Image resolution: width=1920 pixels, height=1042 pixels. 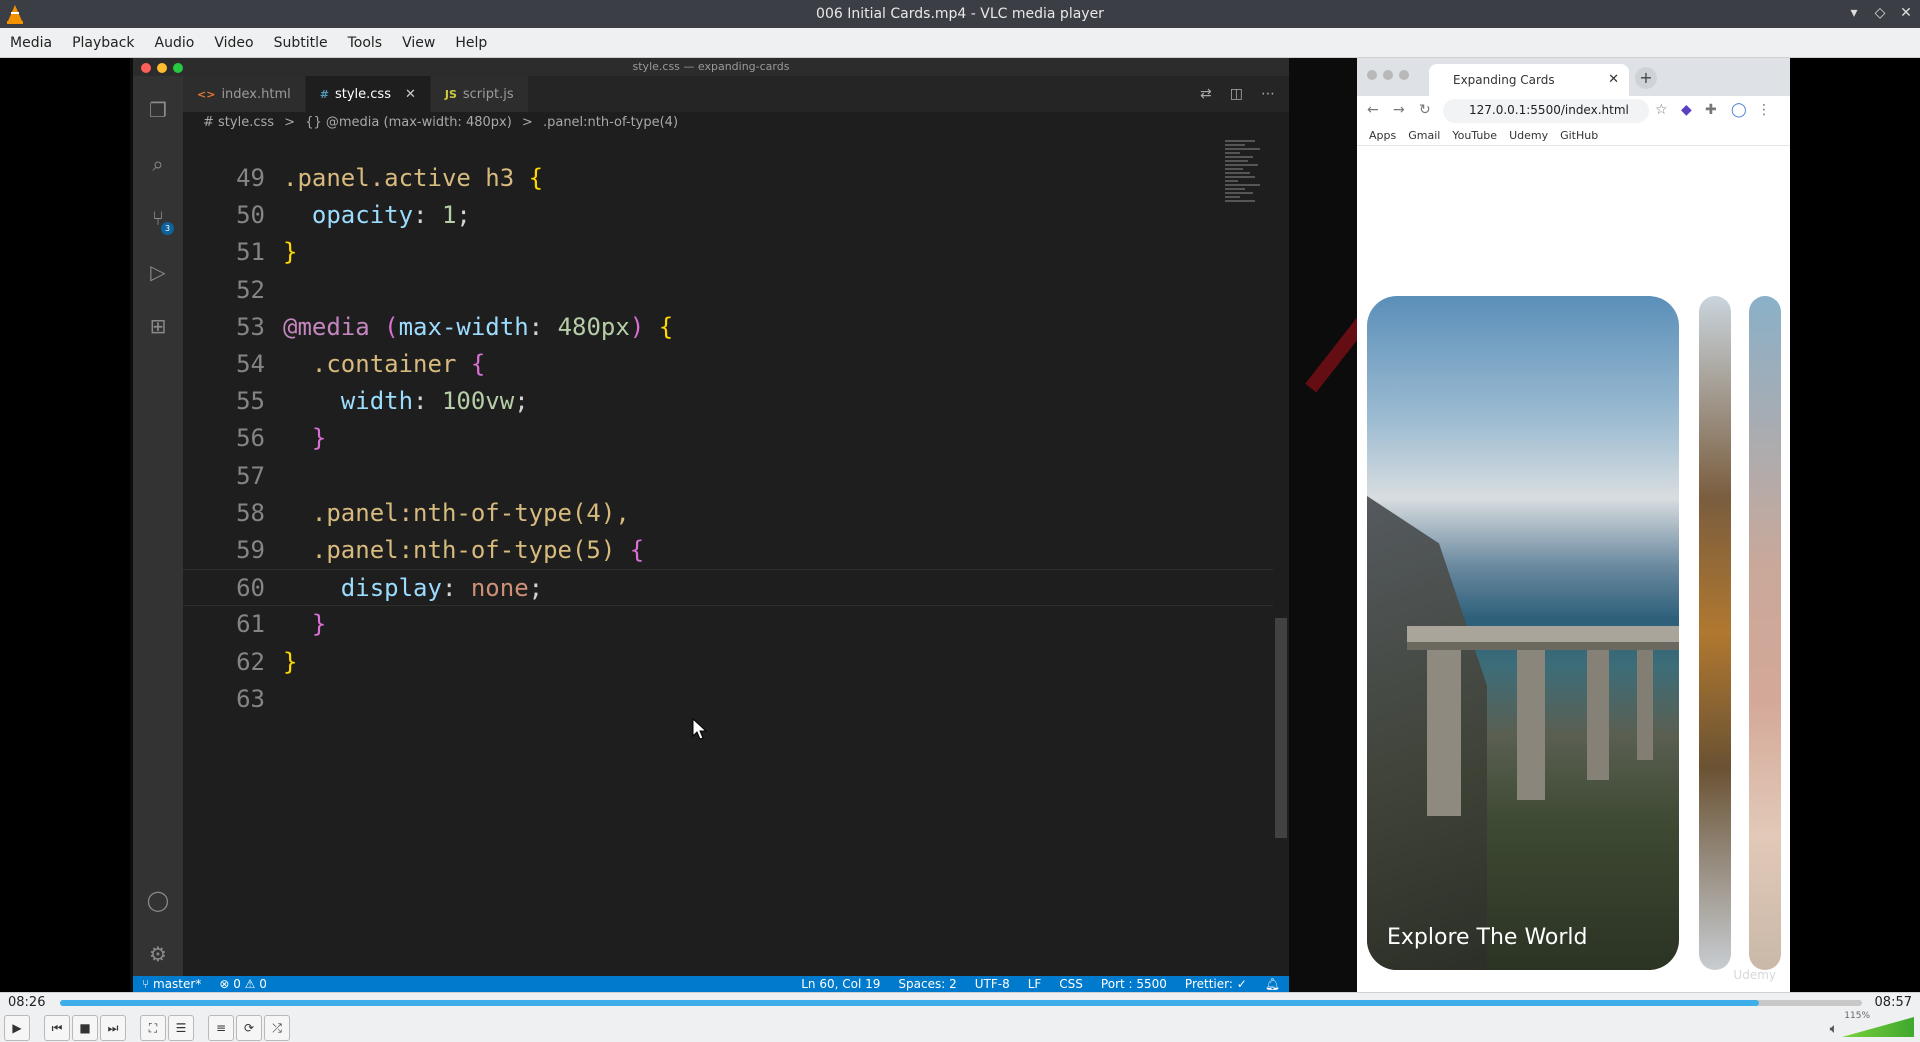 I want to click on forward-icon: →, so click(x=1399, y=110).